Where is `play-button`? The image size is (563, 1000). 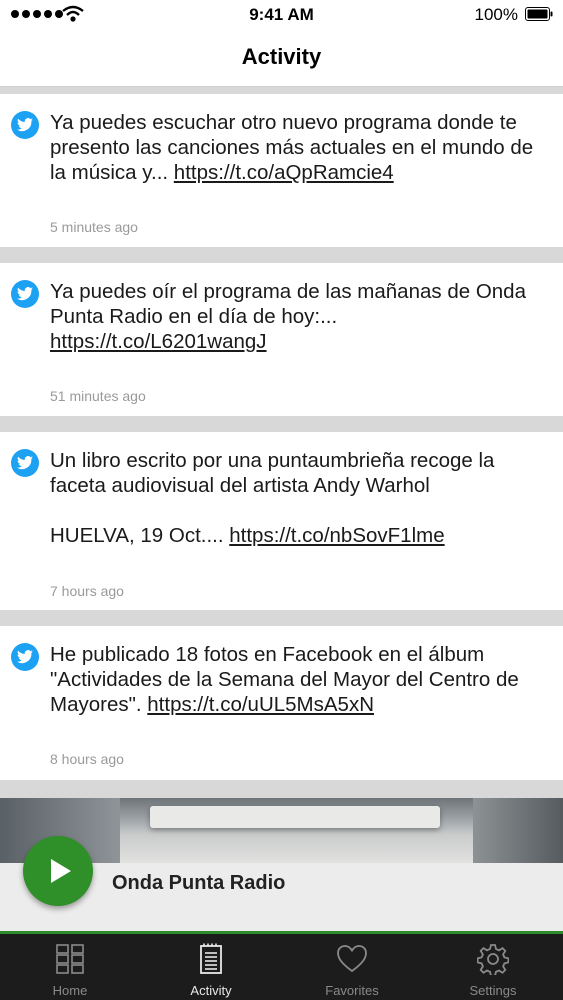 play-button is located at coordinates (58, 871).